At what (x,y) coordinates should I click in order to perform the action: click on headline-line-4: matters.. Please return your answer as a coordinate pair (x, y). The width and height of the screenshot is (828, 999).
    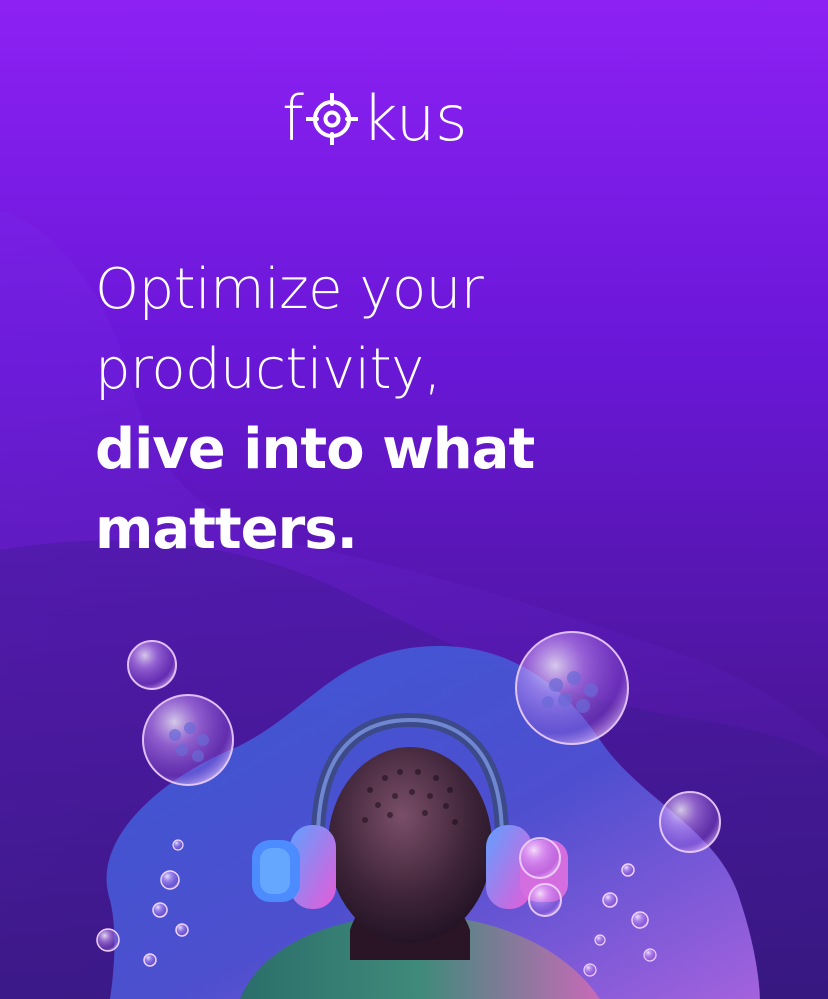
    Looking at the image, I should click on (226, 529).